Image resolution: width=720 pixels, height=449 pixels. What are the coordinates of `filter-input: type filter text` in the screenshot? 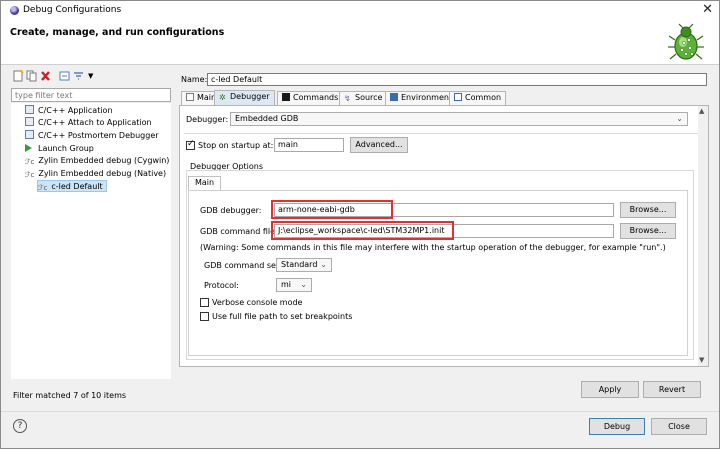 It's located at (91, 95).